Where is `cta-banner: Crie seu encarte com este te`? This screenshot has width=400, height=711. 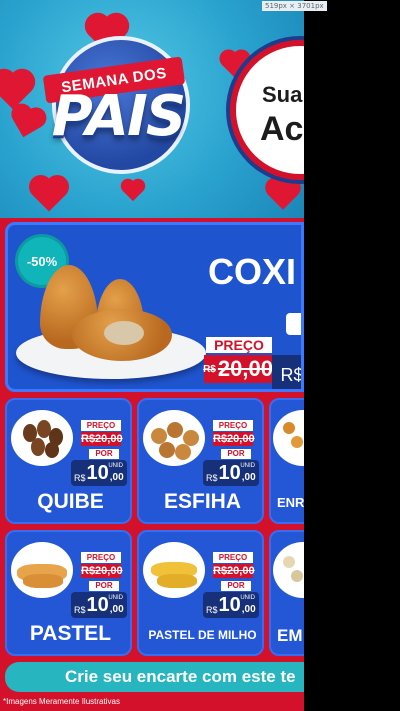 cta-banner: Crie seu encarte com este te is located at coordinates (154, 677).